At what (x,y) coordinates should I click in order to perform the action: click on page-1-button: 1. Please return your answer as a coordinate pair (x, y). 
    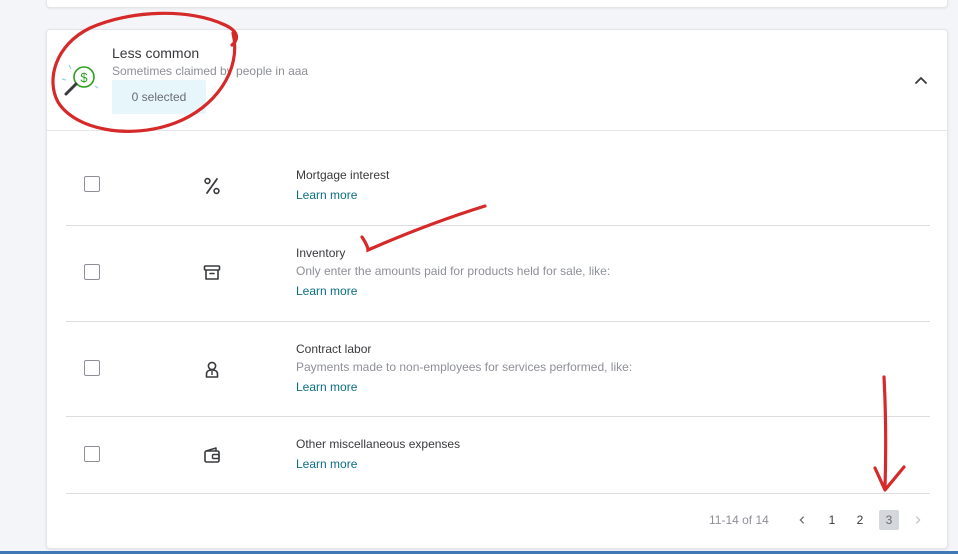
    Looking at the image, I should click on (832, 520).